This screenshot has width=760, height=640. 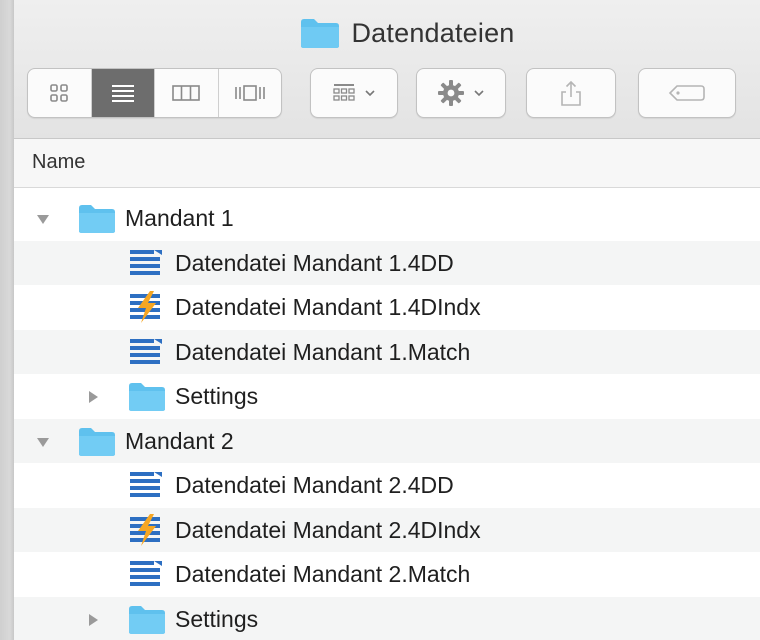 I want to click on share-icon, so click(x=571, y=93).